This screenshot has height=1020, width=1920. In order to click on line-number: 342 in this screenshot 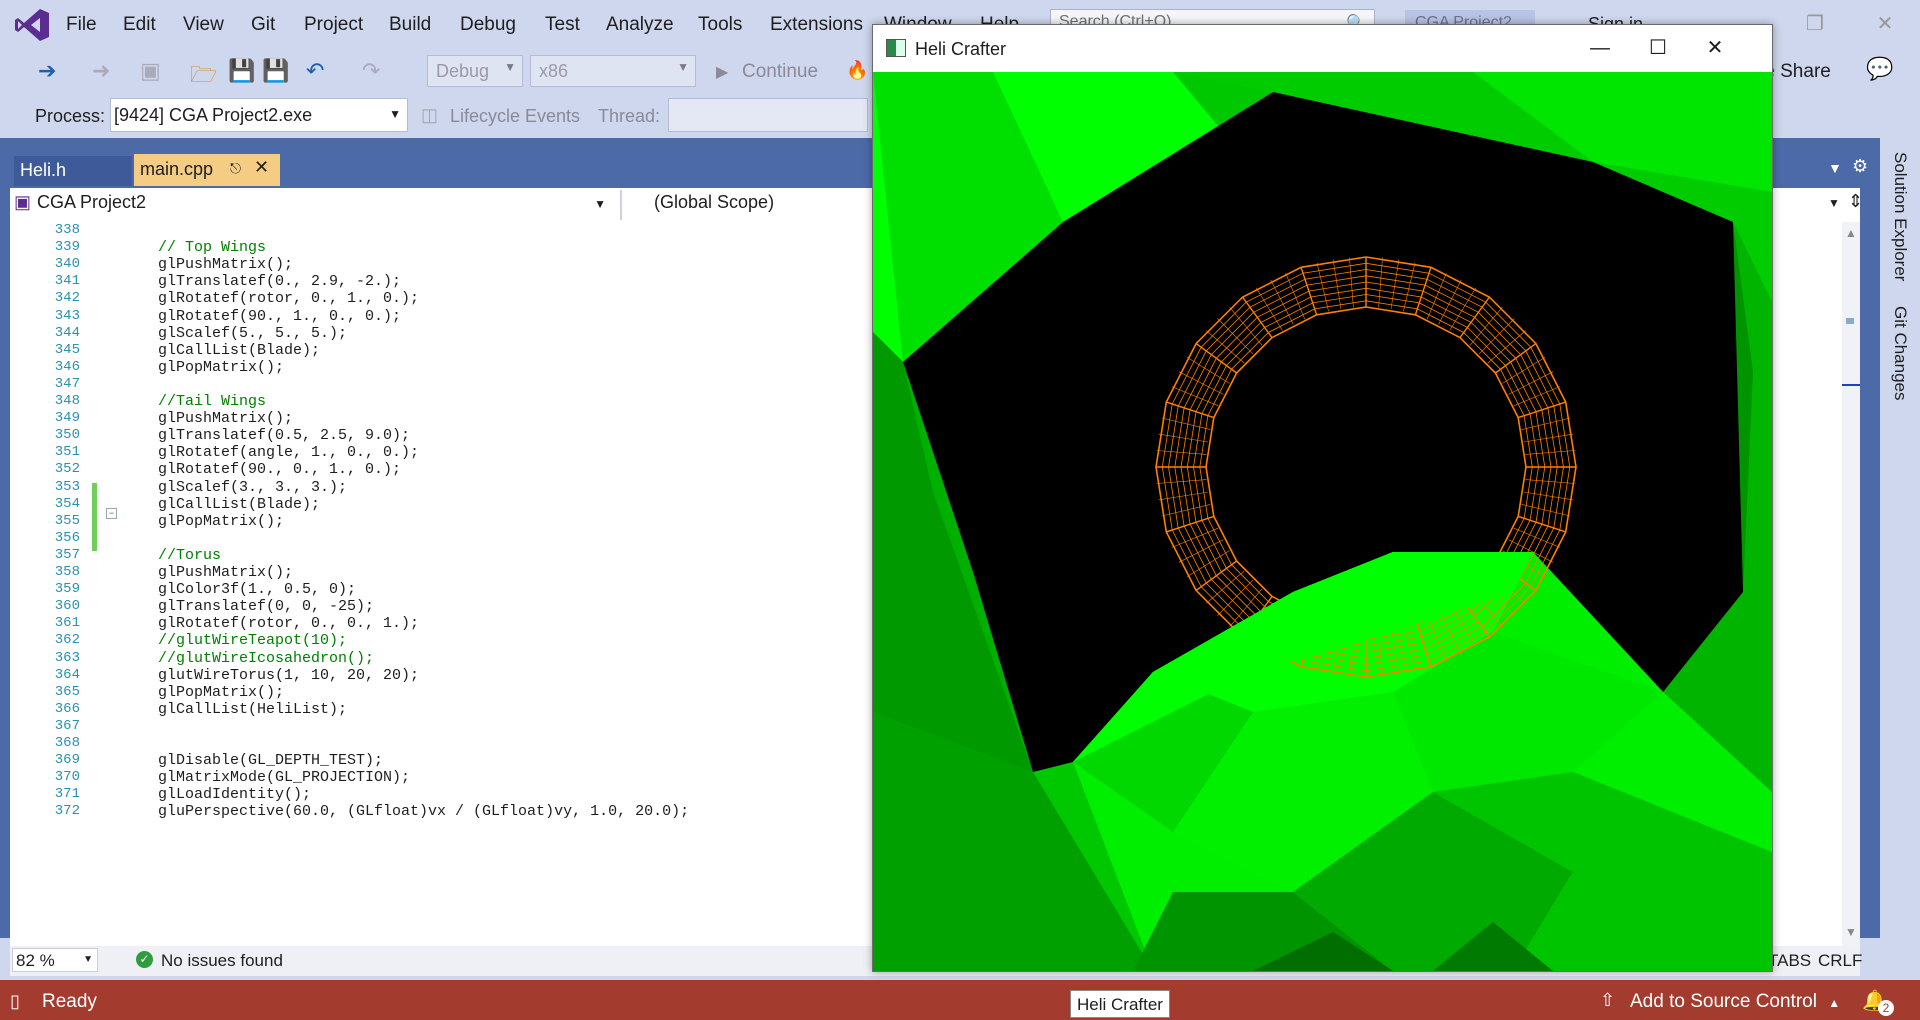, I will do `click(67, 298)`.